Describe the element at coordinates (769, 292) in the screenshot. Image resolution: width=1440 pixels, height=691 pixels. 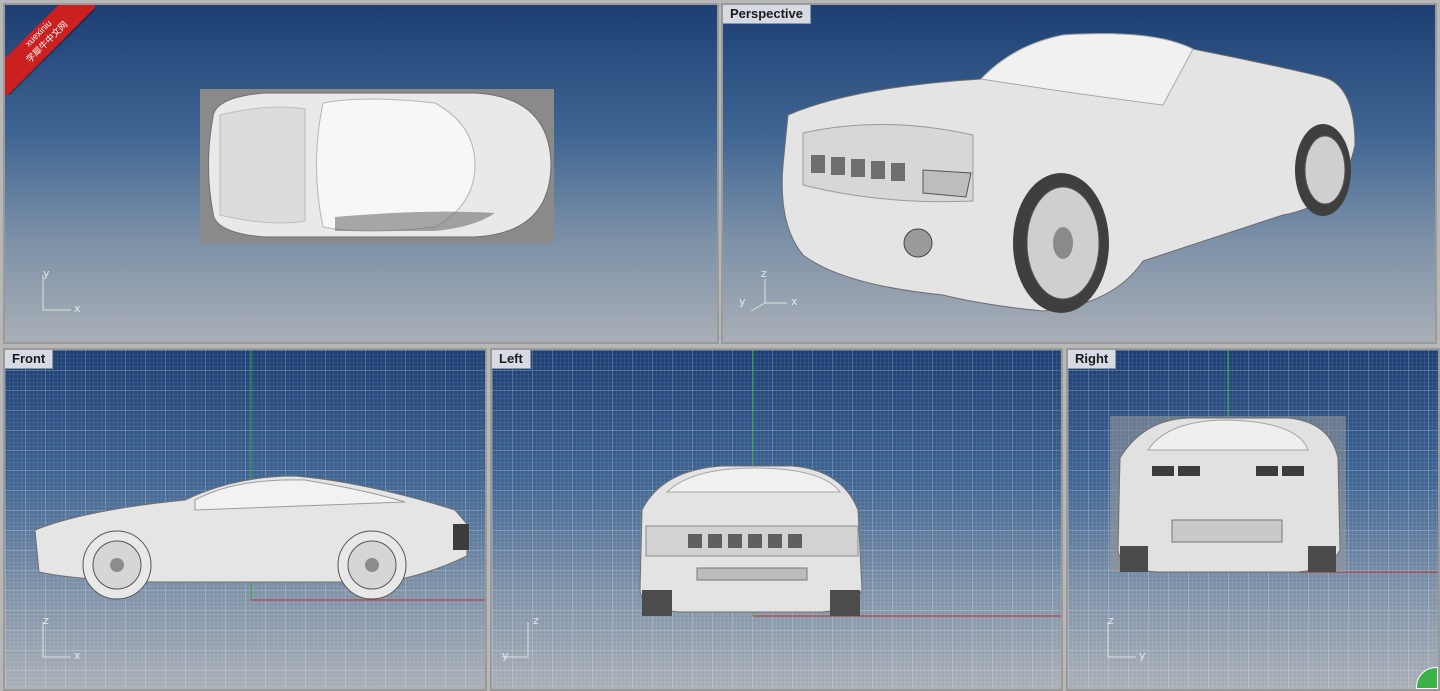
I see `axis-widget-perspective: z y x` at that location.